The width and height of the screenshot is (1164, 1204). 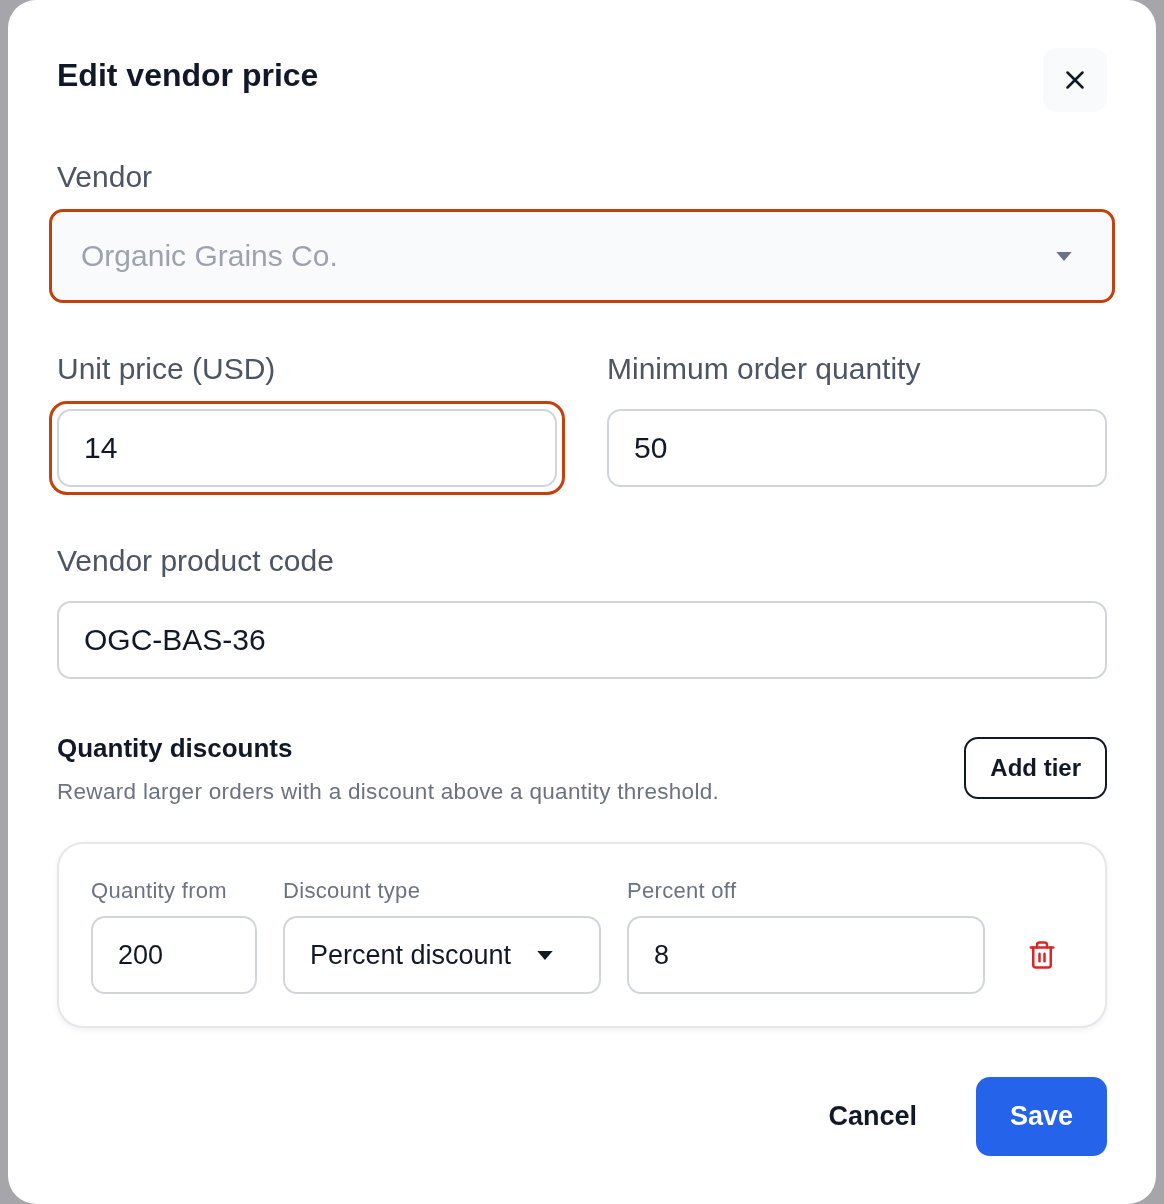 What do you see at coordinates (442, 955) in the screenshot?
I see `select-field: Percent discount` at bounding box center [442, 955].